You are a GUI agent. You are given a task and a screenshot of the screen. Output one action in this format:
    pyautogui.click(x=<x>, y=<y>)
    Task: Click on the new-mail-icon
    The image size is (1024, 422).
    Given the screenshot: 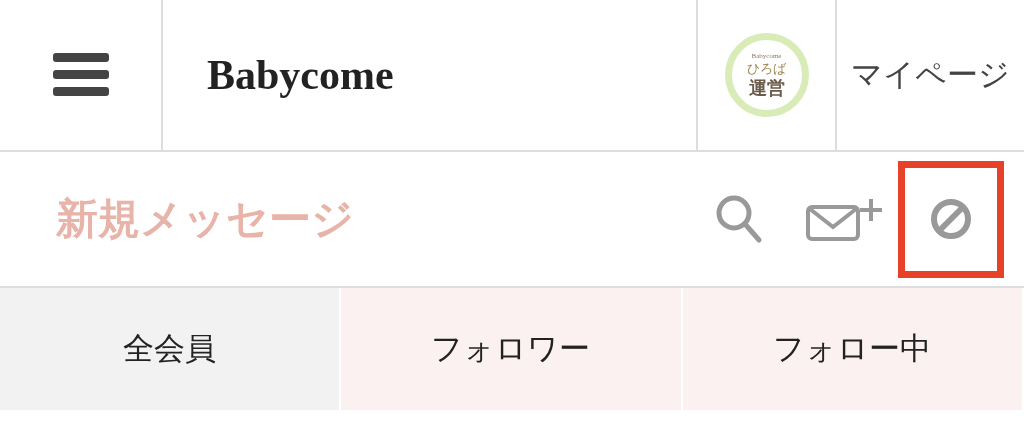 What is the action you would take?
    pyautogui.click(x=845, y=219)
    